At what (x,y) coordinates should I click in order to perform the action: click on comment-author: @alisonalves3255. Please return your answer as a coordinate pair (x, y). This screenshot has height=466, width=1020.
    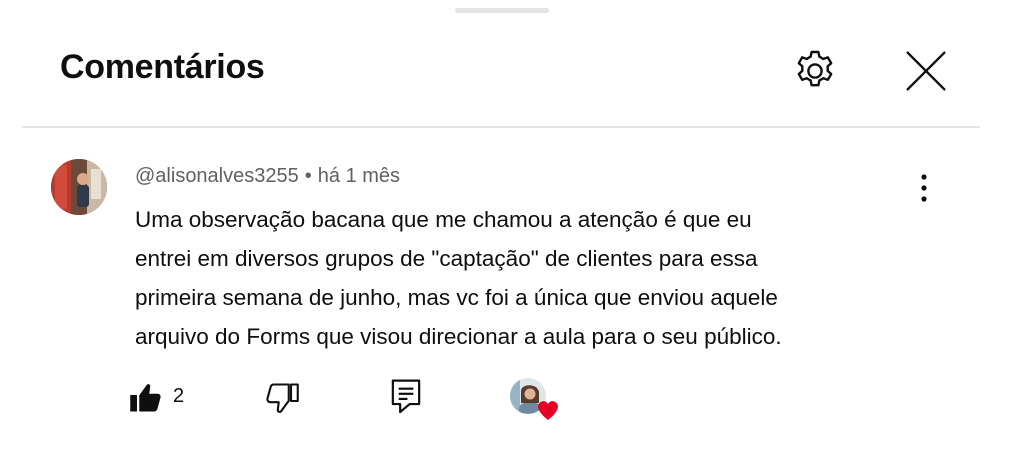
    Looking at the image, I should click on (217, 176).